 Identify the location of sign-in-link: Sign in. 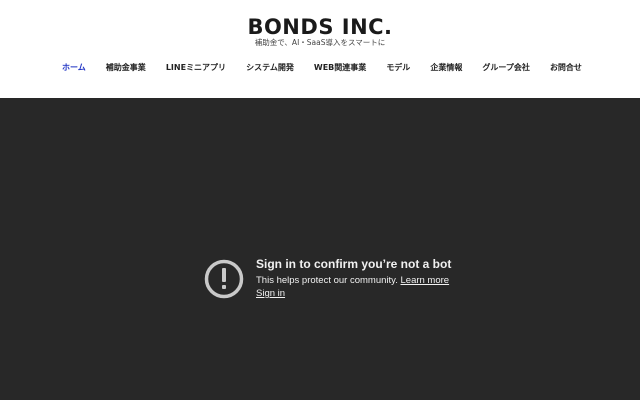
(270, 293).